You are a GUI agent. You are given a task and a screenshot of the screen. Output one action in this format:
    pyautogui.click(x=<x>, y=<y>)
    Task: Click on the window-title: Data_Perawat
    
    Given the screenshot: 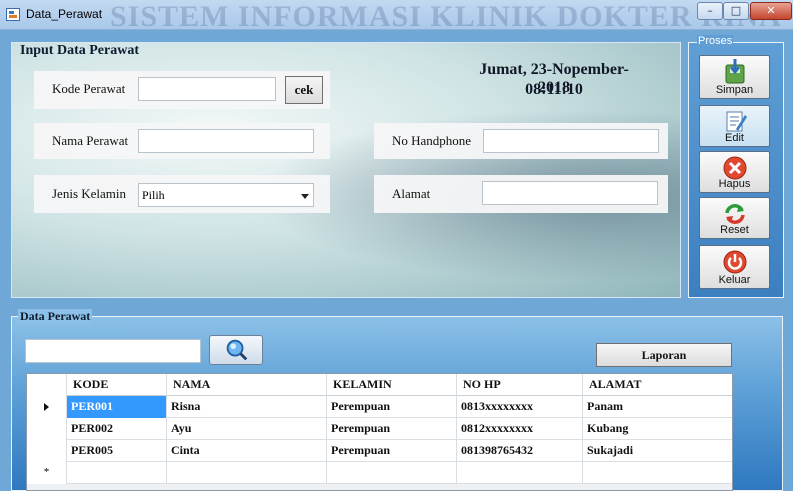 What is the action you would take?
    pyautogui.click(x=64, y=14)
    